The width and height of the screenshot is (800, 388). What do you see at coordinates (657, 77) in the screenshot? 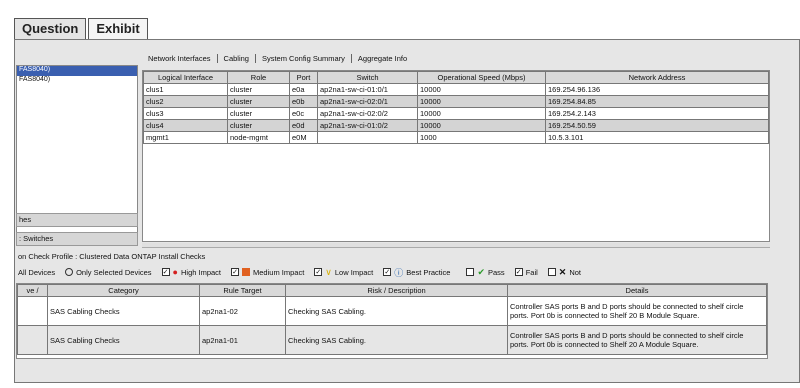
I see `col-header-network-address: Network Address` at bounding box center [657, 77].